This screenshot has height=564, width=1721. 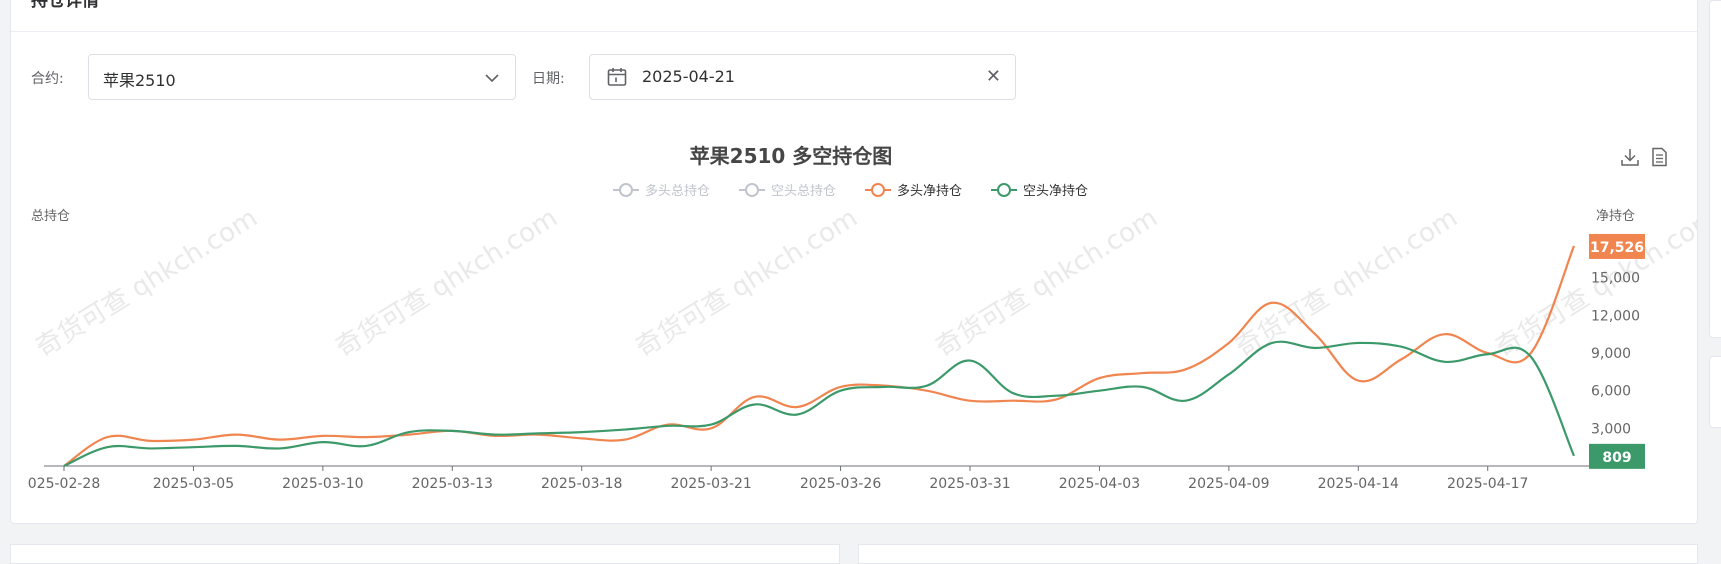 What do you see at coordinates (1615, 316) in the screenshot?
I see `y-tick-label: 12,000` at bounding box center [1615, 316].